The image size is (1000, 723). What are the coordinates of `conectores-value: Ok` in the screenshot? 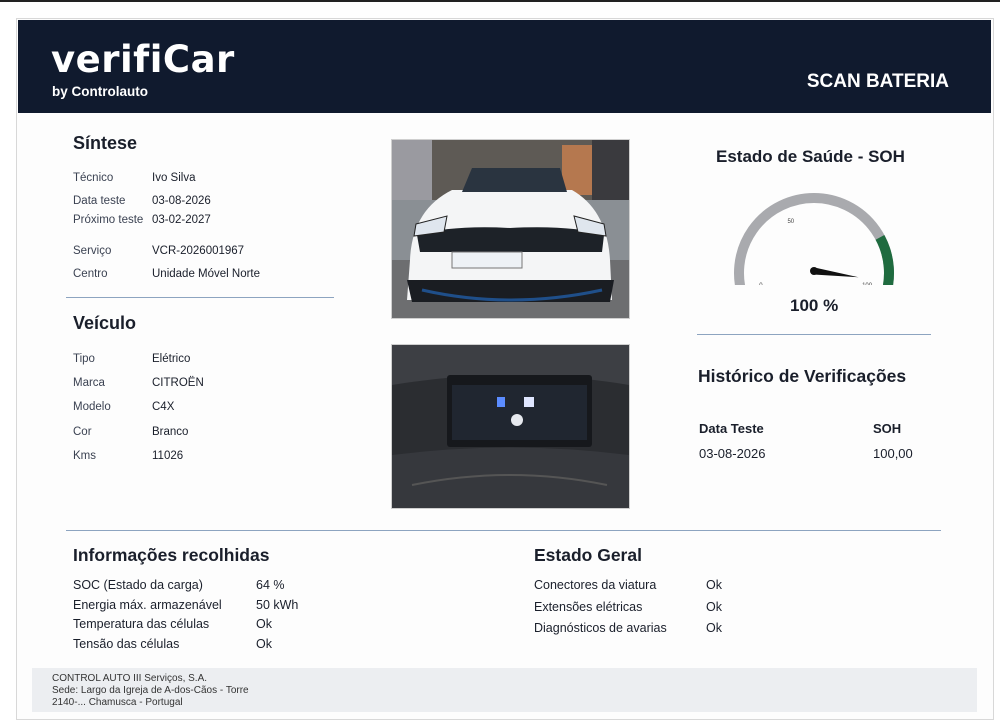 It's located at (714, 585).